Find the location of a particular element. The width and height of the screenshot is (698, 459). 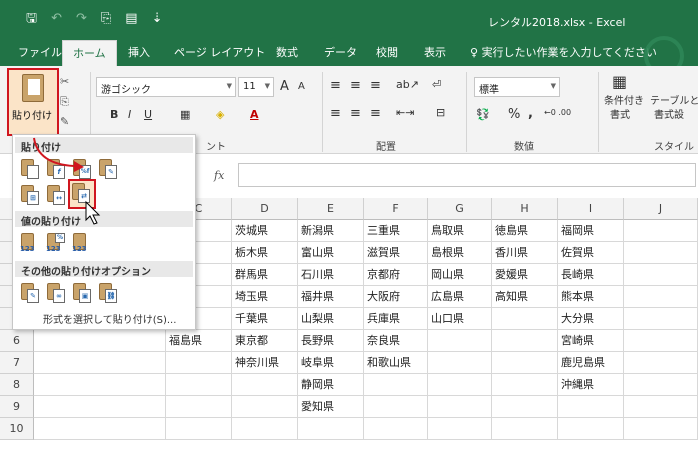

fill-color-icon: ◈ is located at coordinates (220, 114).